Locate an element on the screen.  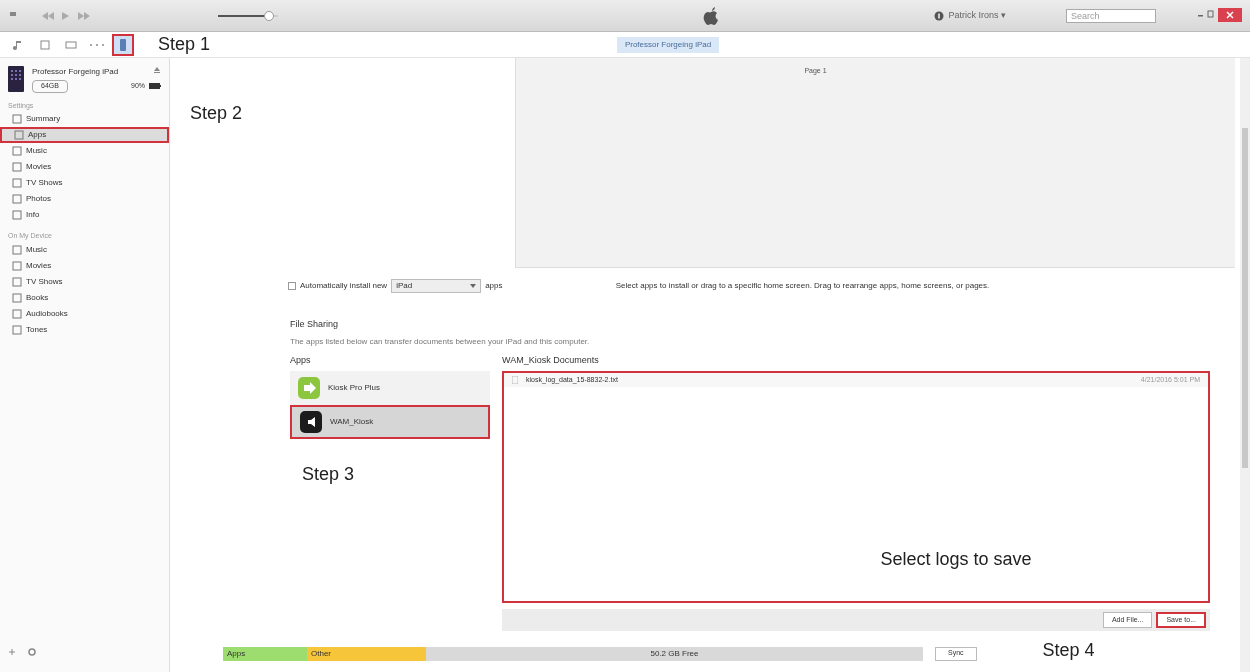
sidebar-item: Books is located at coordinates (84, 297).